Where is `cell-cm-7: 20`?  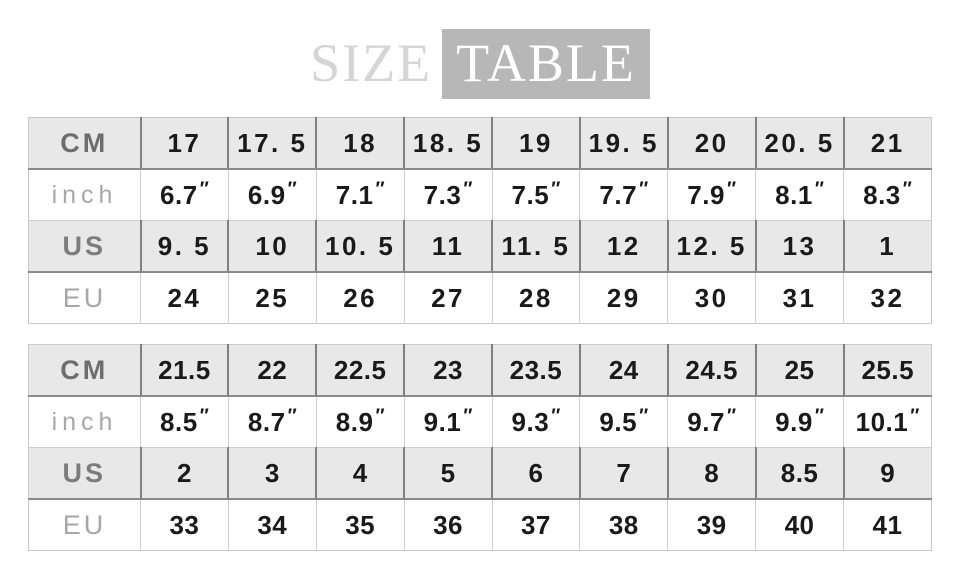
cell-cm-7: 20 is located at coordinates (712, 143).